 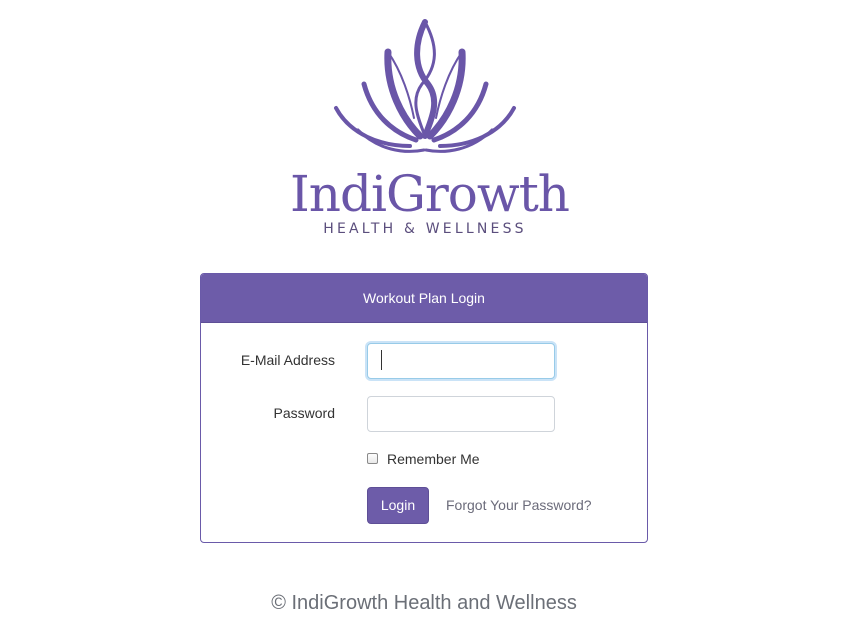 What do you see at coordinates (372, 458) in the screenshot?
I see `remember-me-checkbox` at bounding box center [372, 458].